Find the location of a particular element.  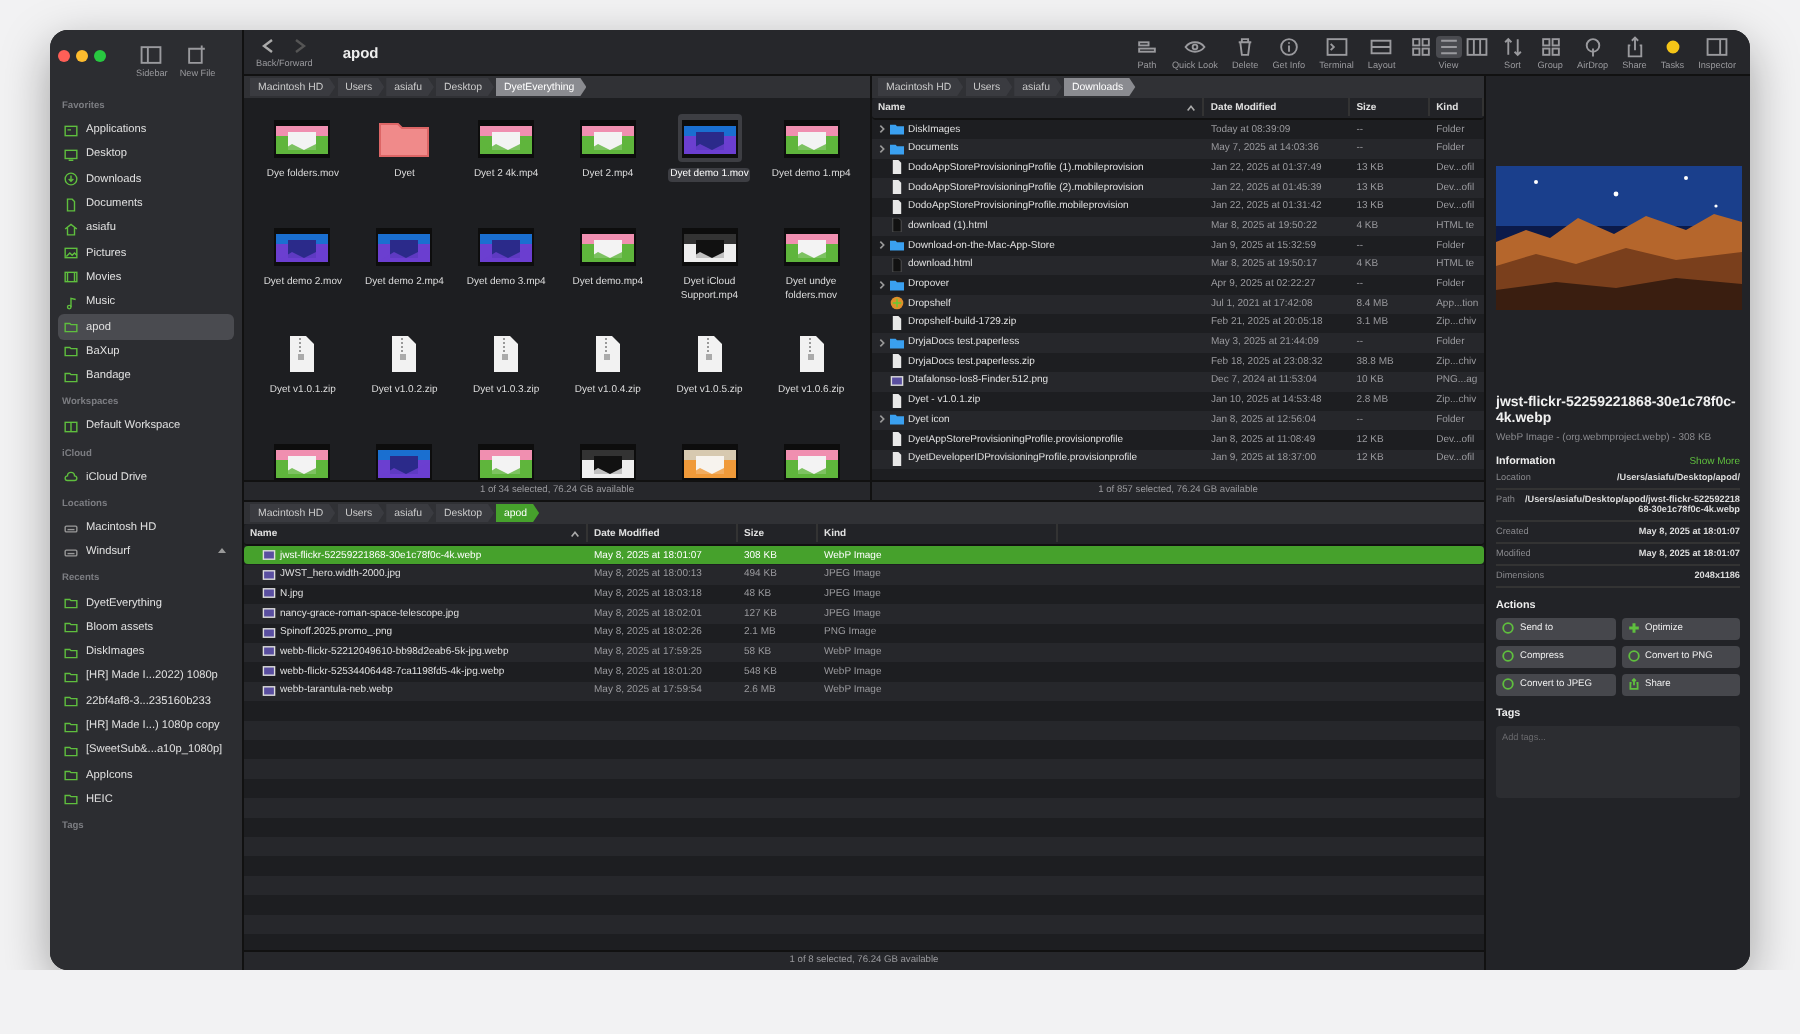

app-icon is located at coordinates (897, 303).